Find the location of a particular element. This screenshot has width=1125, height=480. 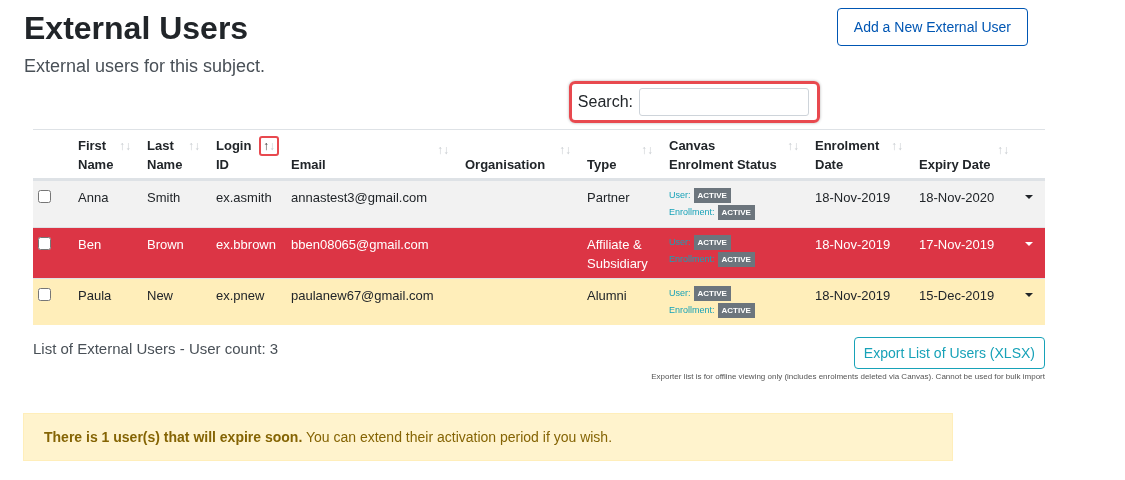

user-count: List of External Users - User count: 3 is located at coordinates (156, 348).